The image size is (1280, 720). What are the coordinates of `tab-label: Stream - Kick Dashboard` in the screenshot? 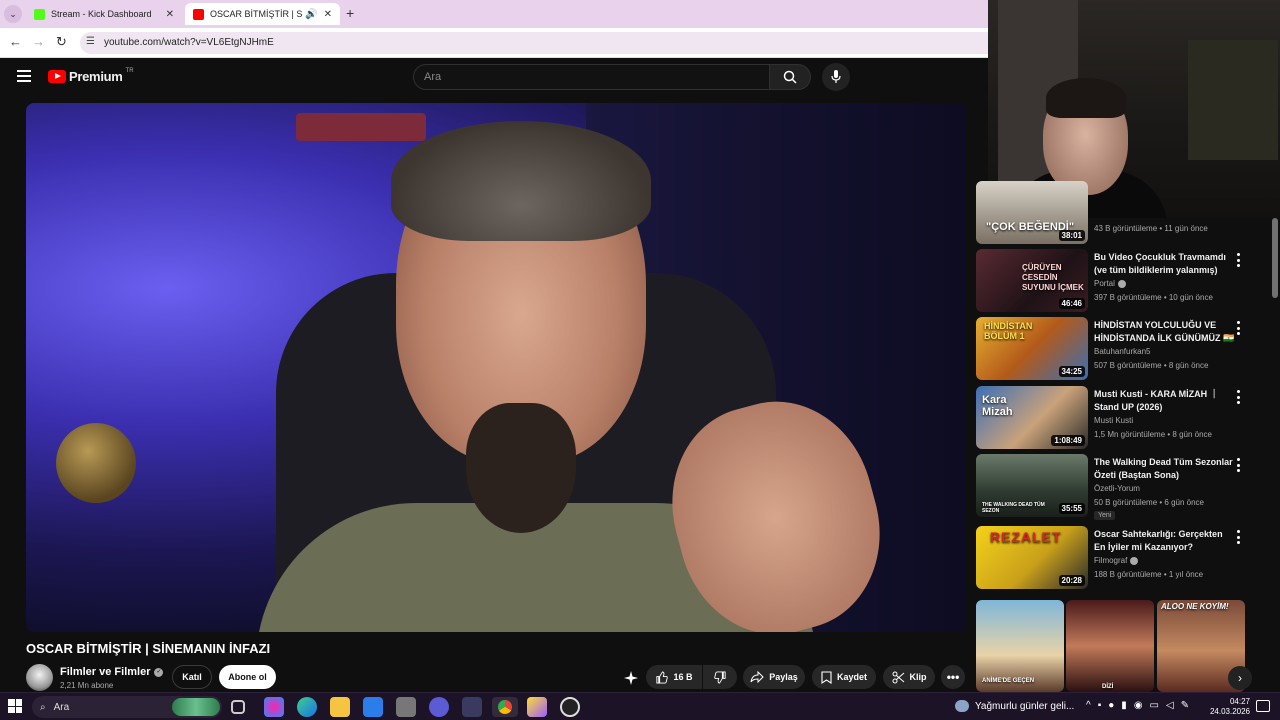 It's located at (101, 14).